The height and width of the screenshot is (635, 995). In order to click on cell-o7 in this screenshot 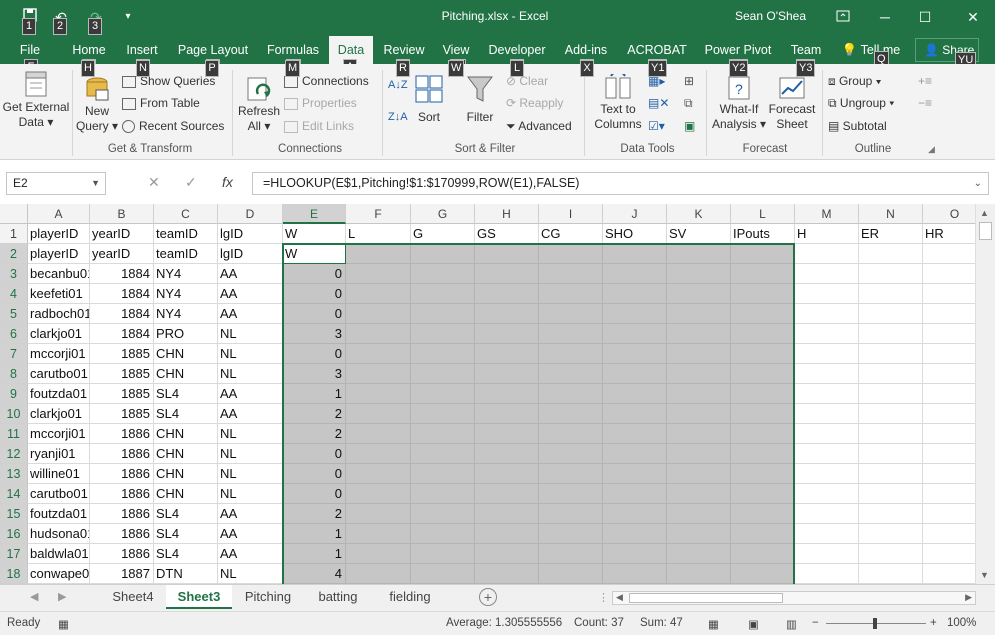, I will do `click(949, 354)`.